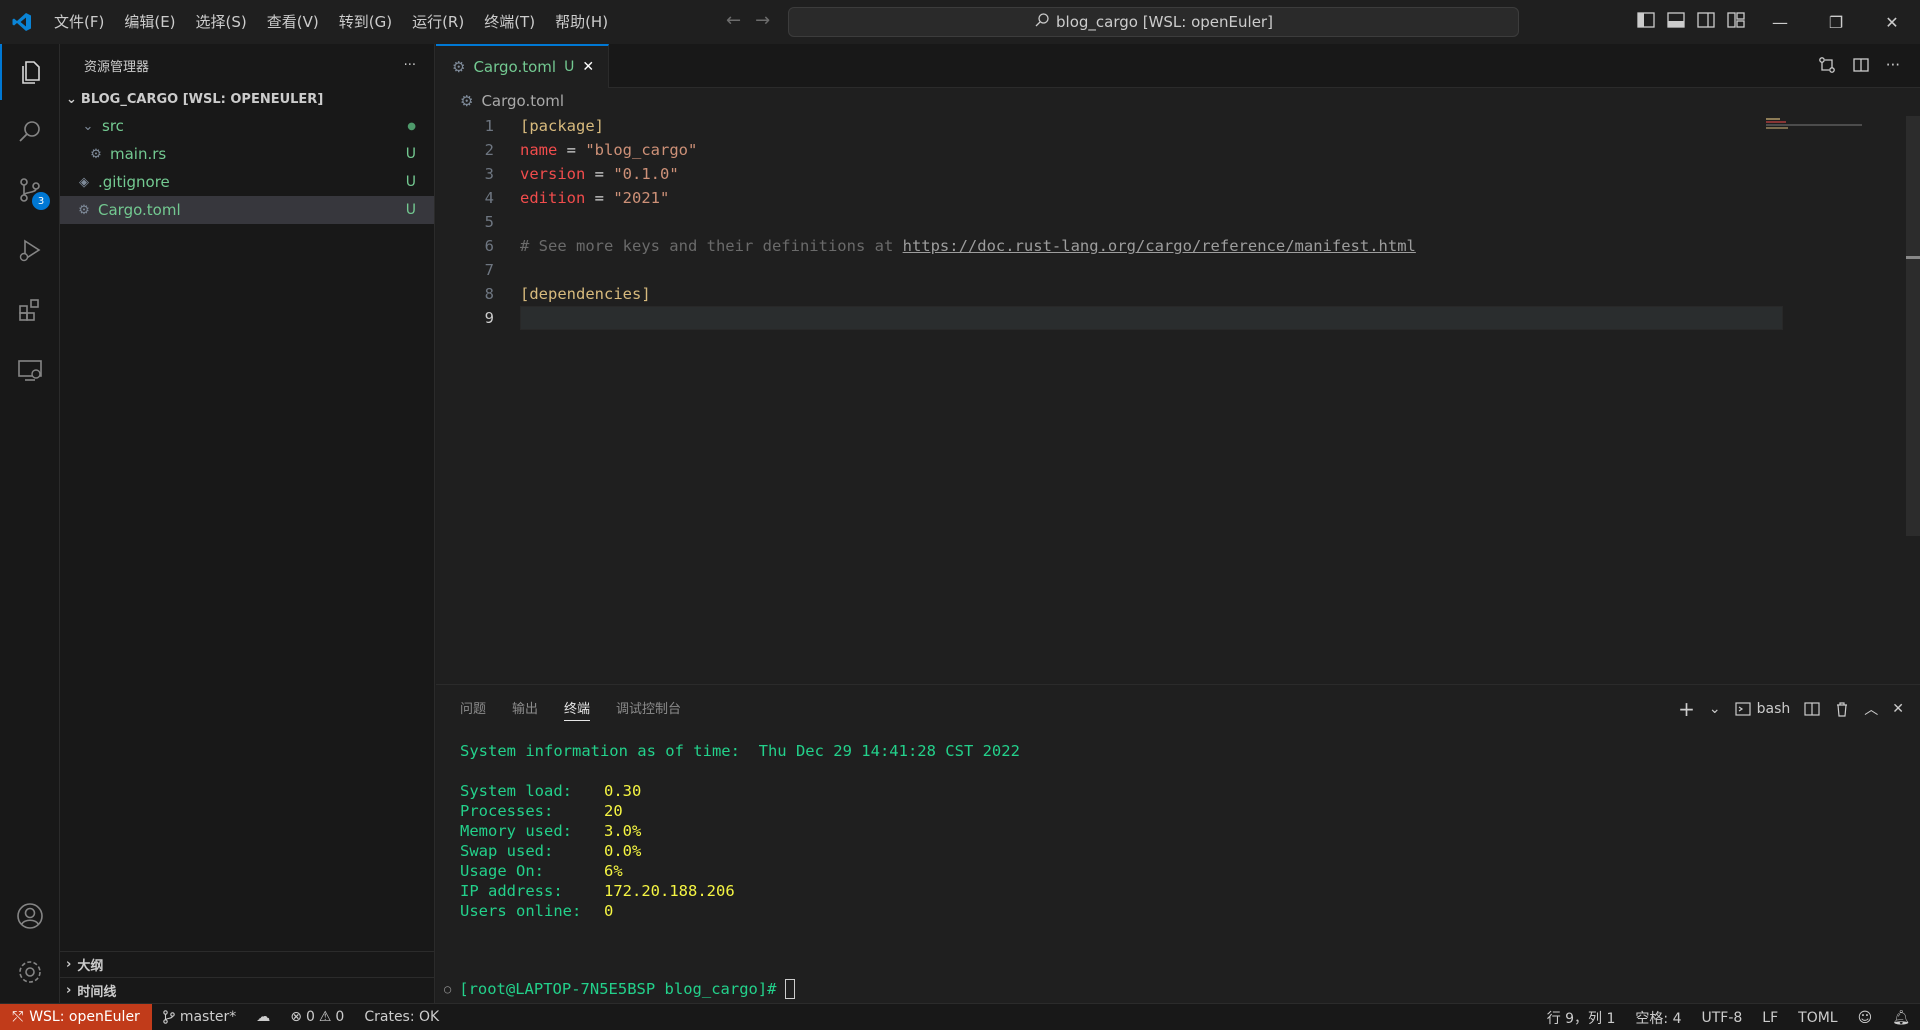 The width and height of the screenshot is (1920, 1030). Describe the element at coordinates (1190, 811) in the screenshot. I see `terminal-line: Processes: 20` at that location.